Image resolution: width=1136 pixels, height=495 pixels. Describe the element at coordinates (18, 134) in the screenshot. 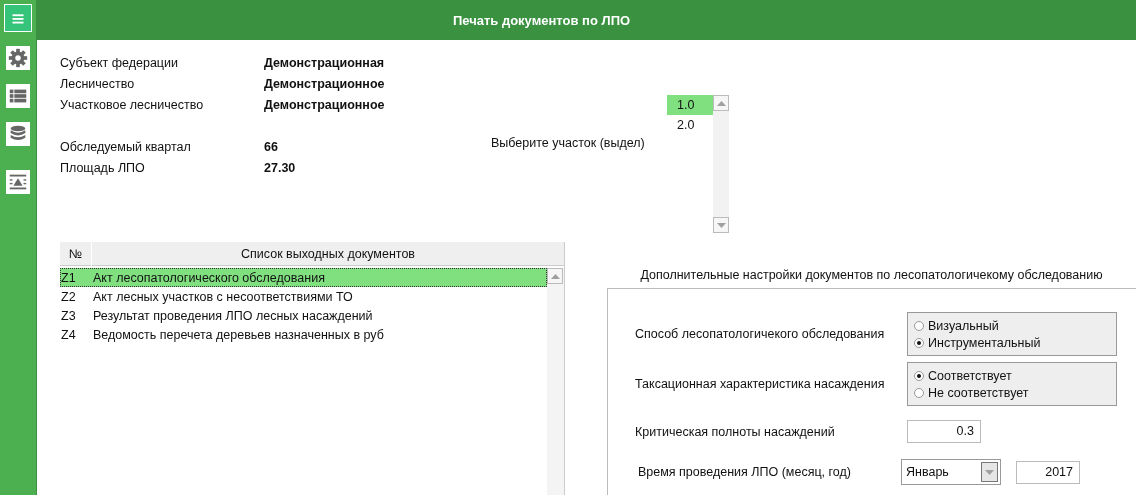

I see `database-button` at that location.